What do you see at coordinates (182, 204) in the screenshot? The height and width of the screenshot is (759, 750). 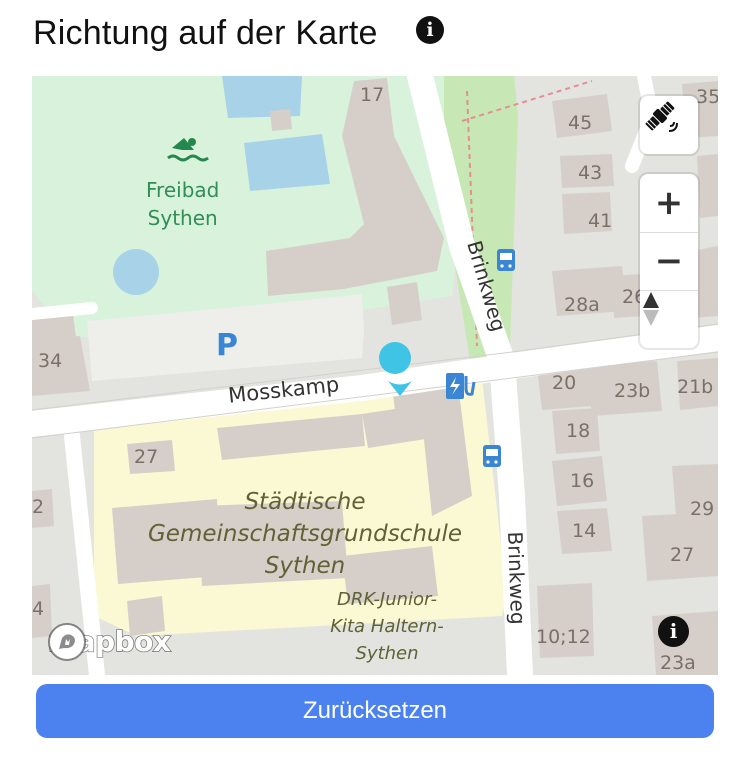 I see `poi-label-freibad: Freibad Sythen` at bounding box center [182, 204].